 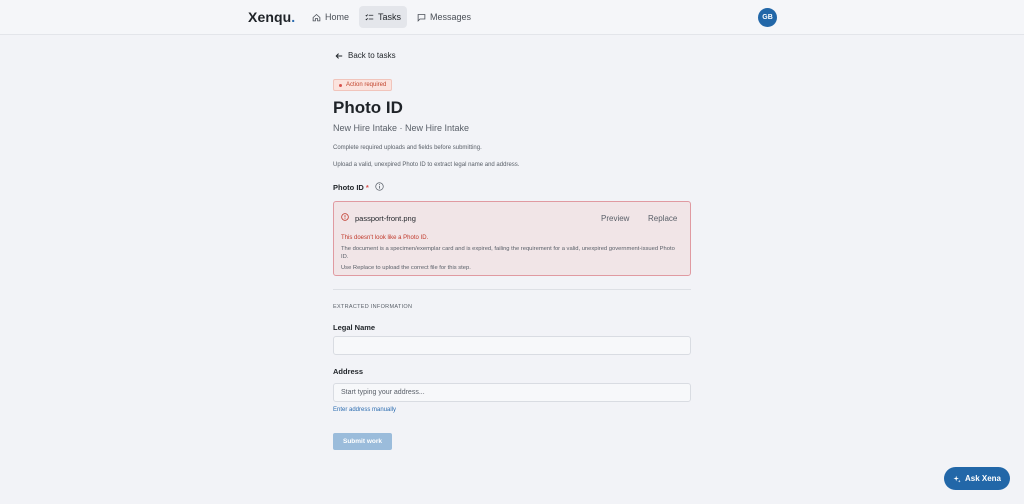 What do you see at coordinates (385, 218) in the screenshot?
I see `uploaded-file-name: passport-front.png` at bounding box center [385, 218].